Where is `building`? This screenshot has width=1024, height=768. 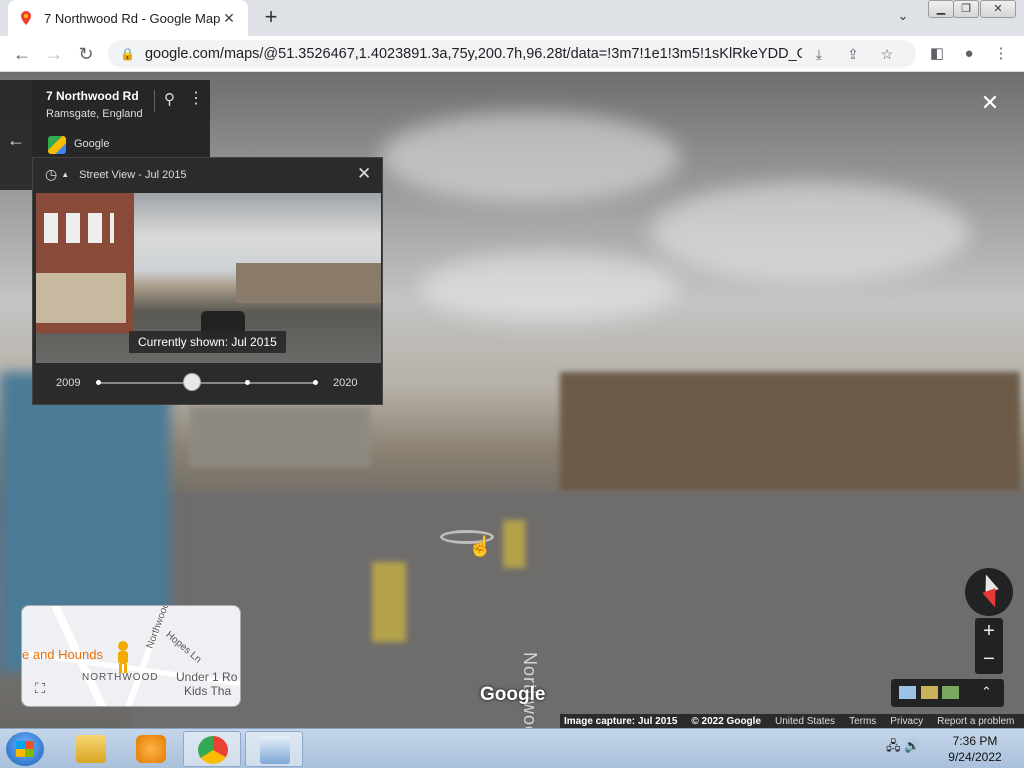 building is located at coordinates (280, 437).